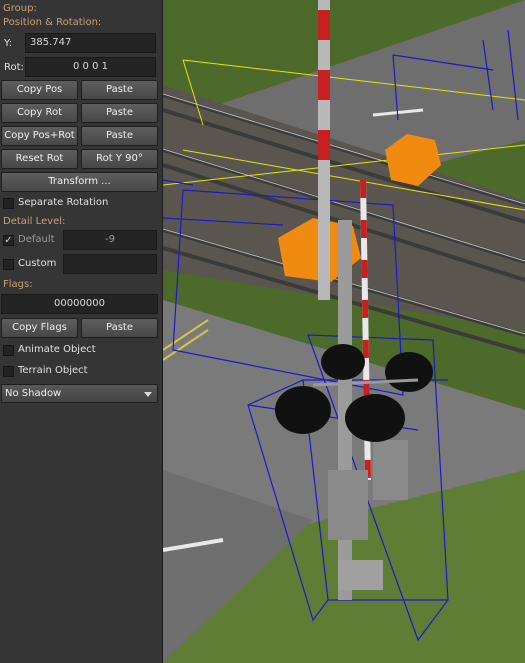 The height and width of the screenshot is (663, 525). I want to click on rotation-field: 0 0 0 1, so click(90, 67).